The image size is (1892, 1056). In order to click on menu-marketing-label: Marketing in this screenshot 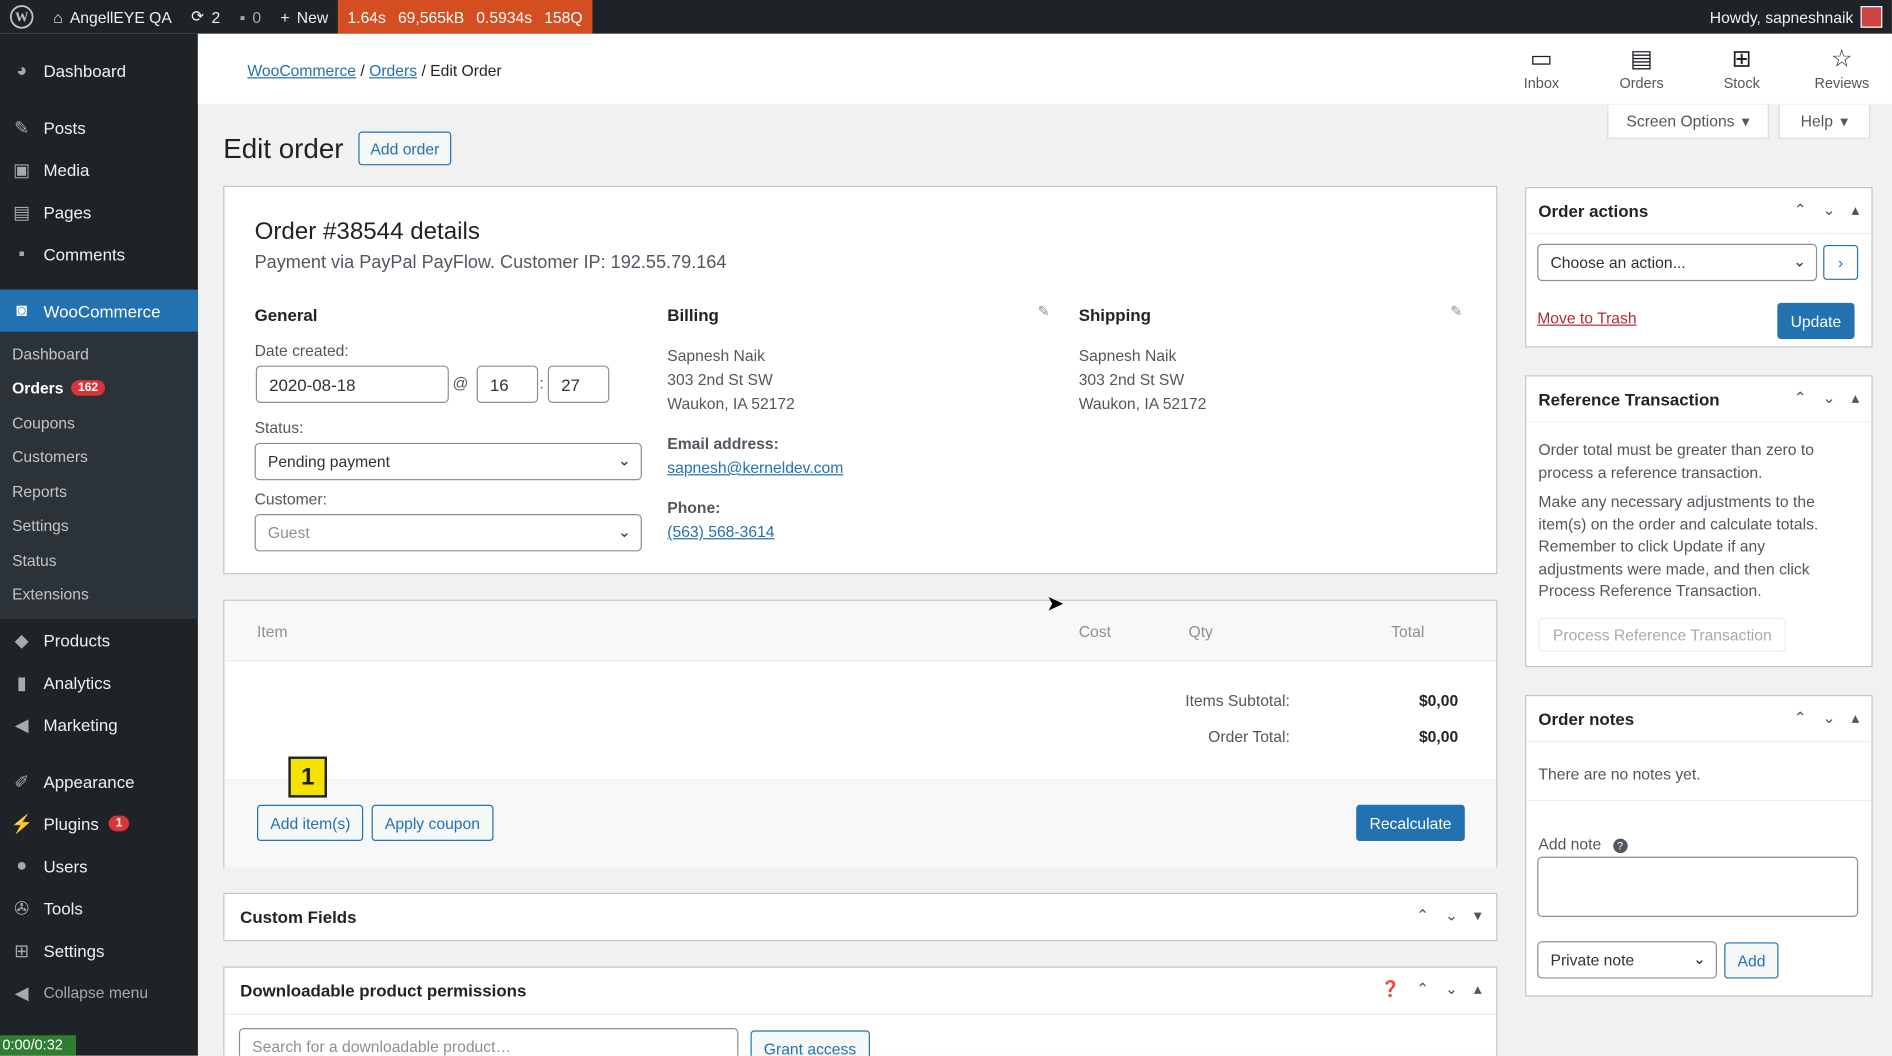, I will do `click(80, 724)`.